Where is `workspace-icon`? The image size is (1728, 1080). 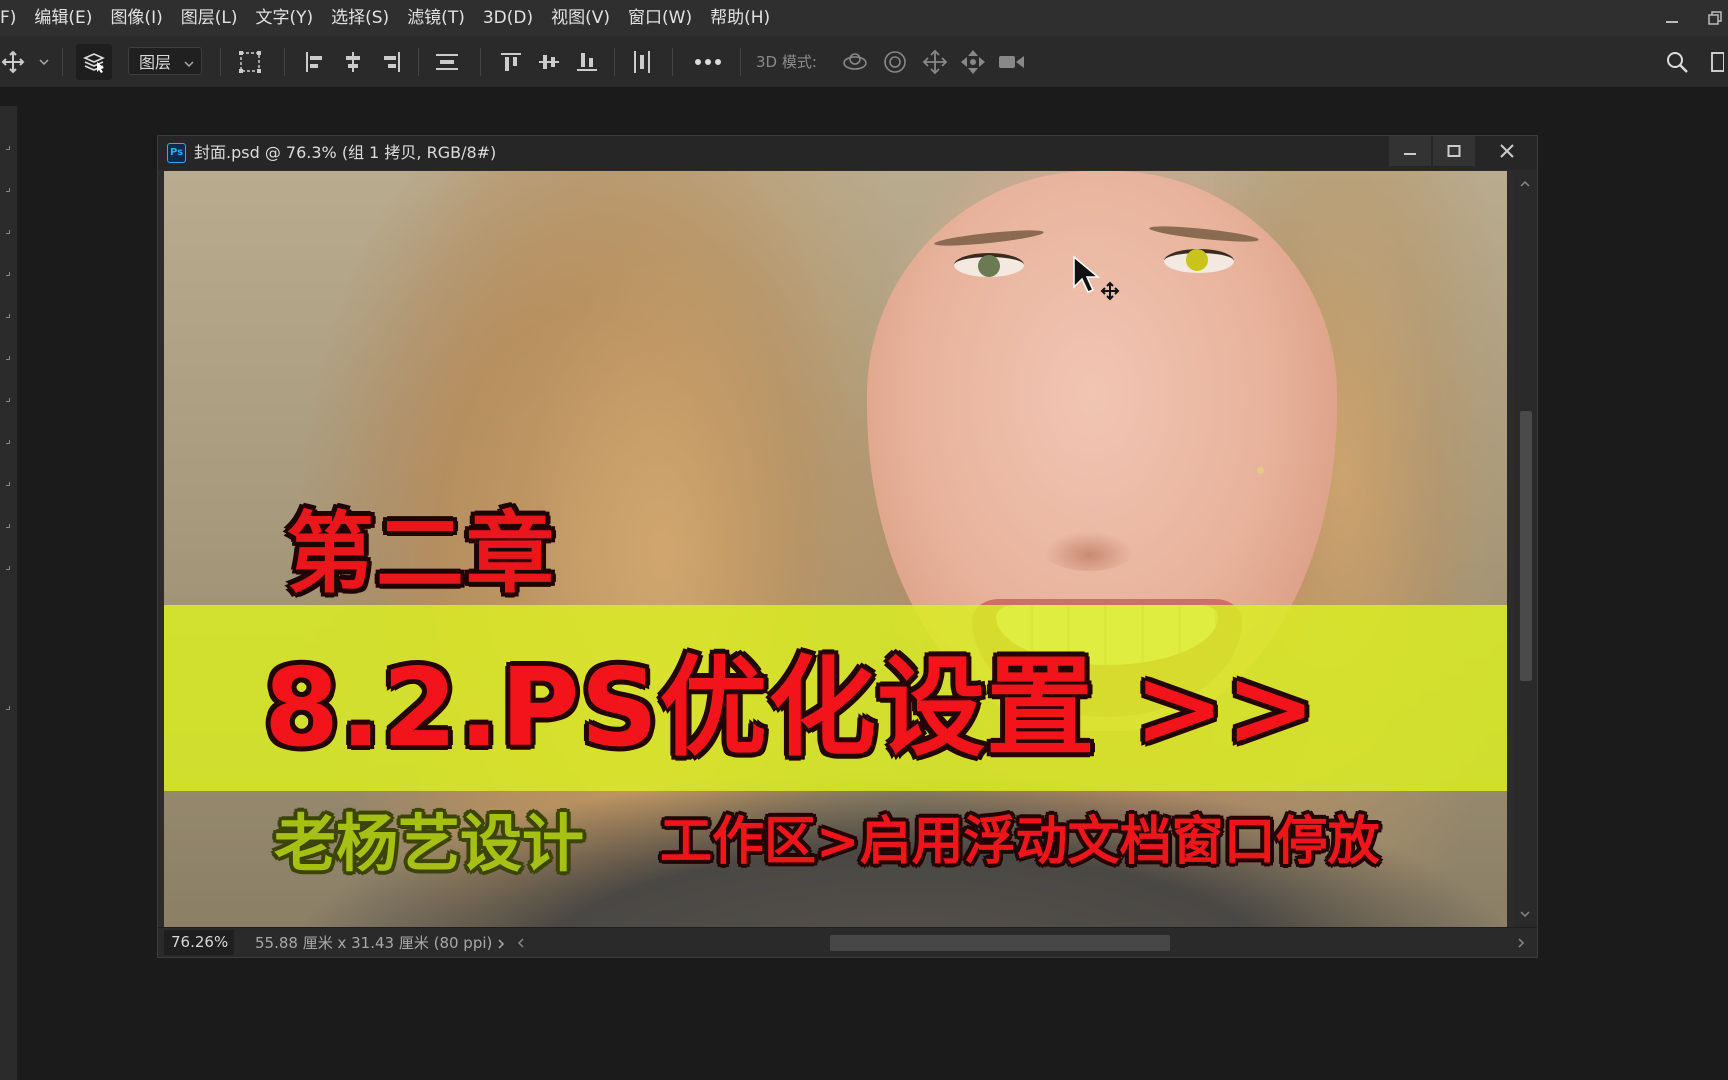 workspace-icon is located at coordinates (1717, 62).